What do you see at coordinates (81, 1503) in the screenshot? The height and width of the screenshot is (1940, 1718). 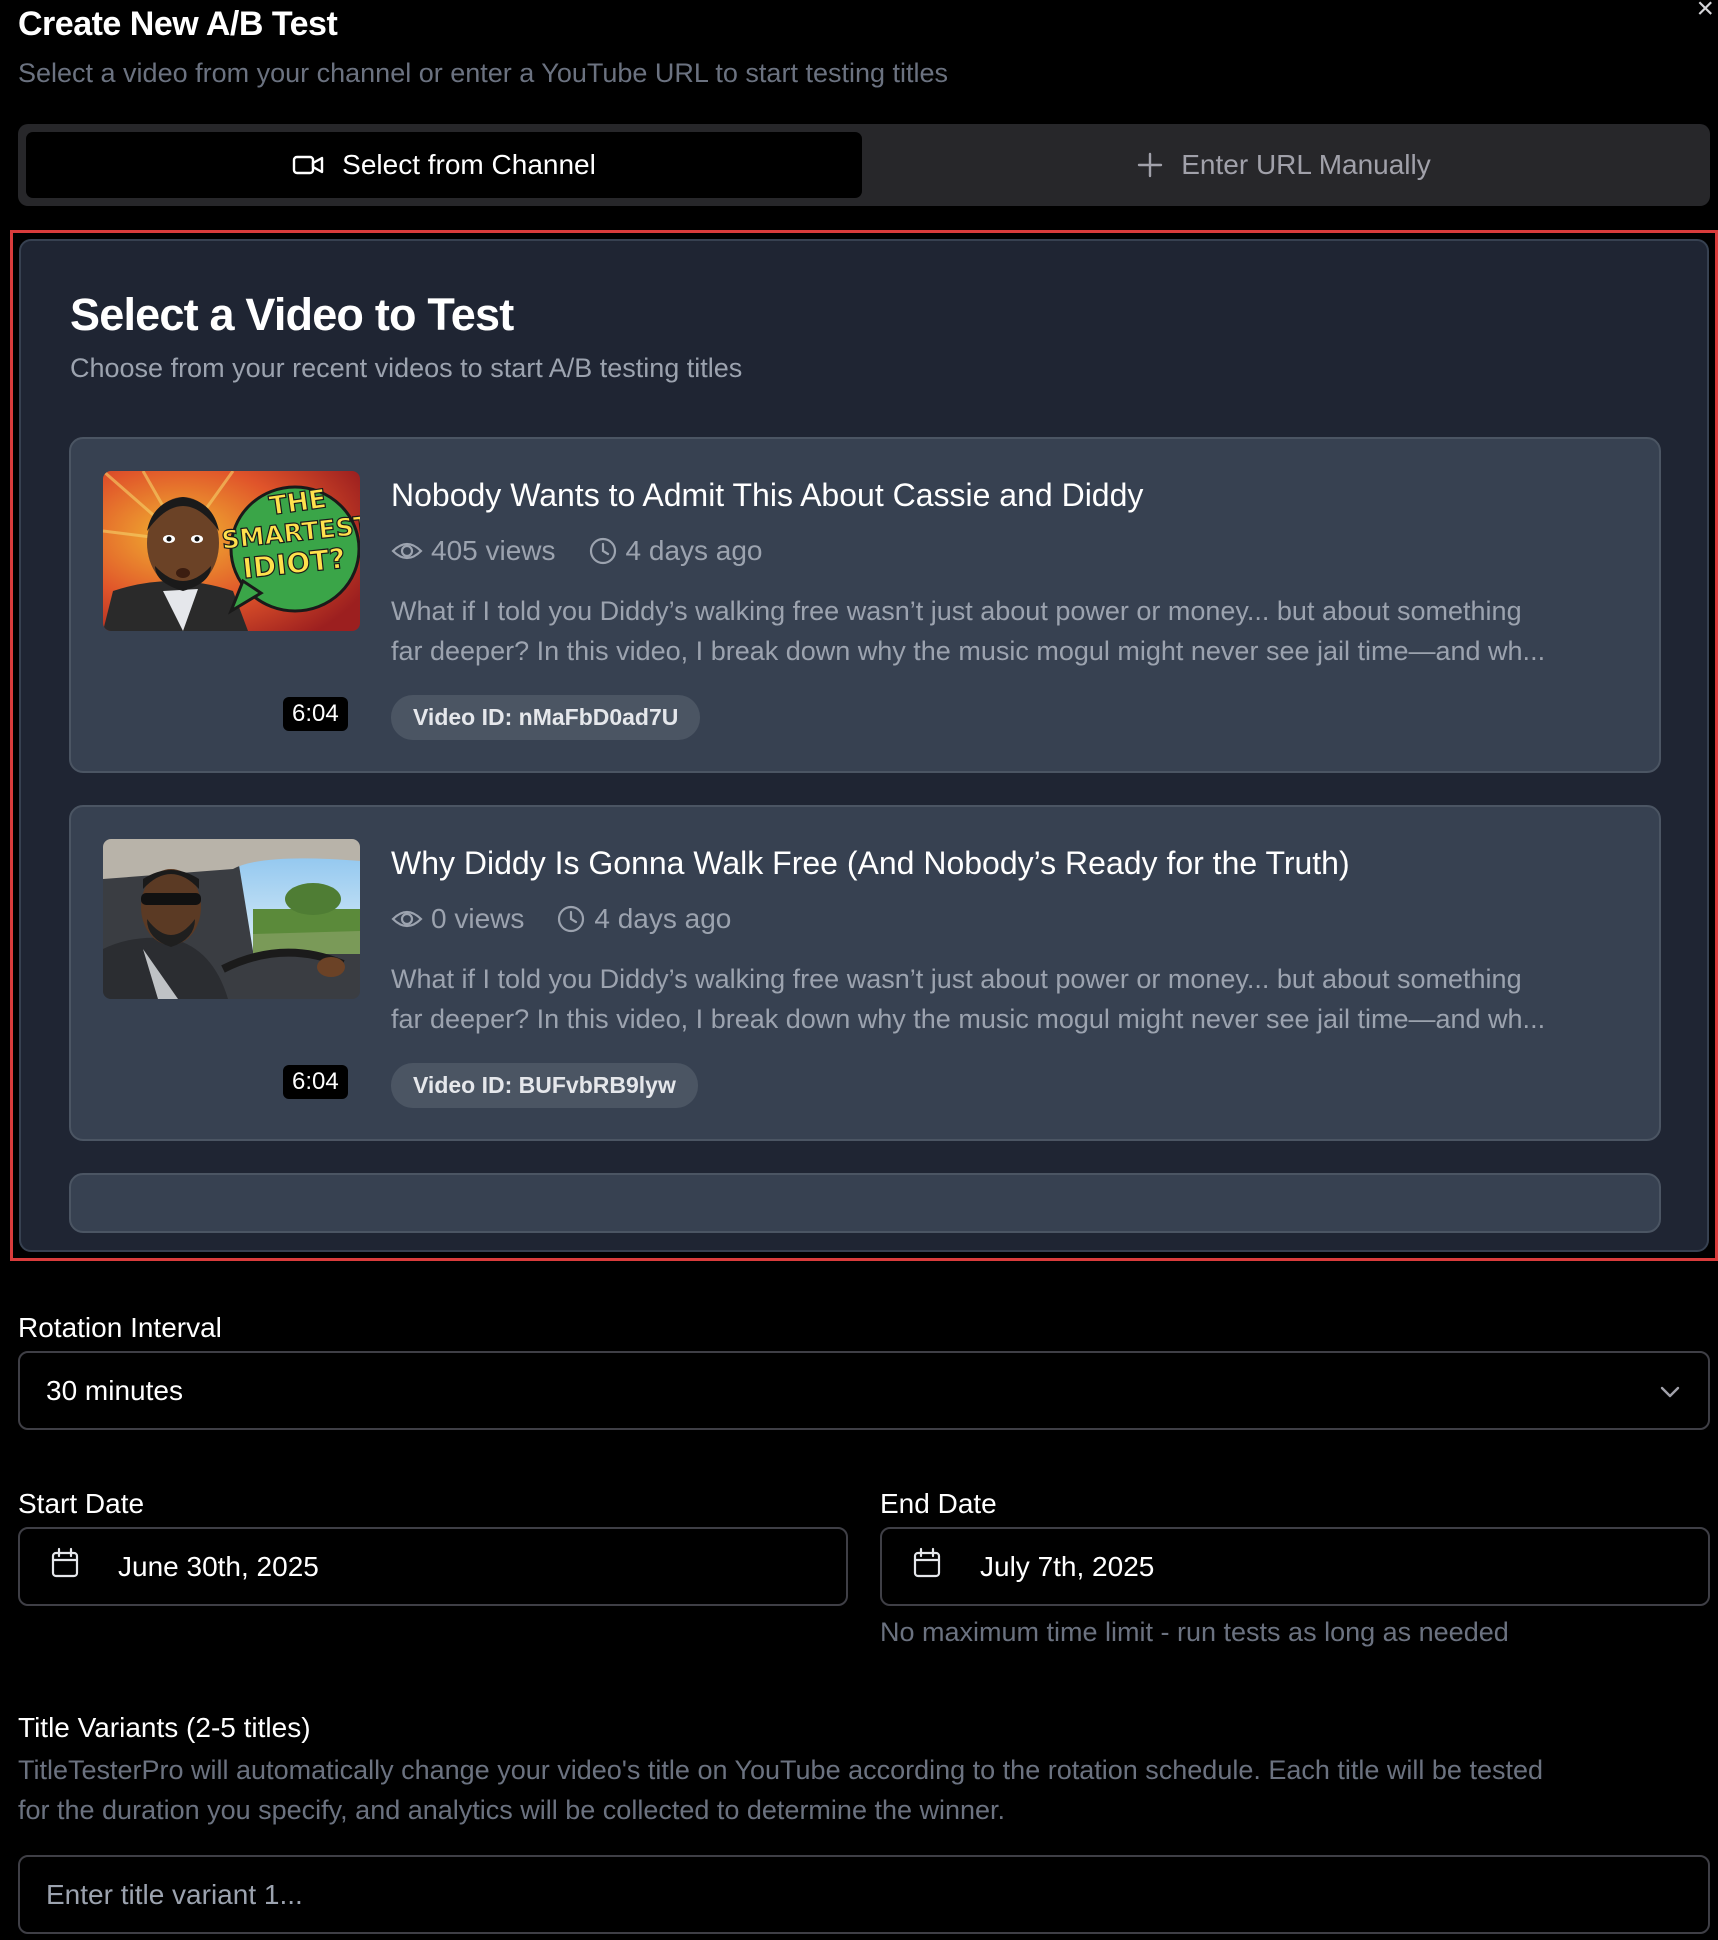 I see `start-date-label: Start Date` at bounding box center [81, 1503].